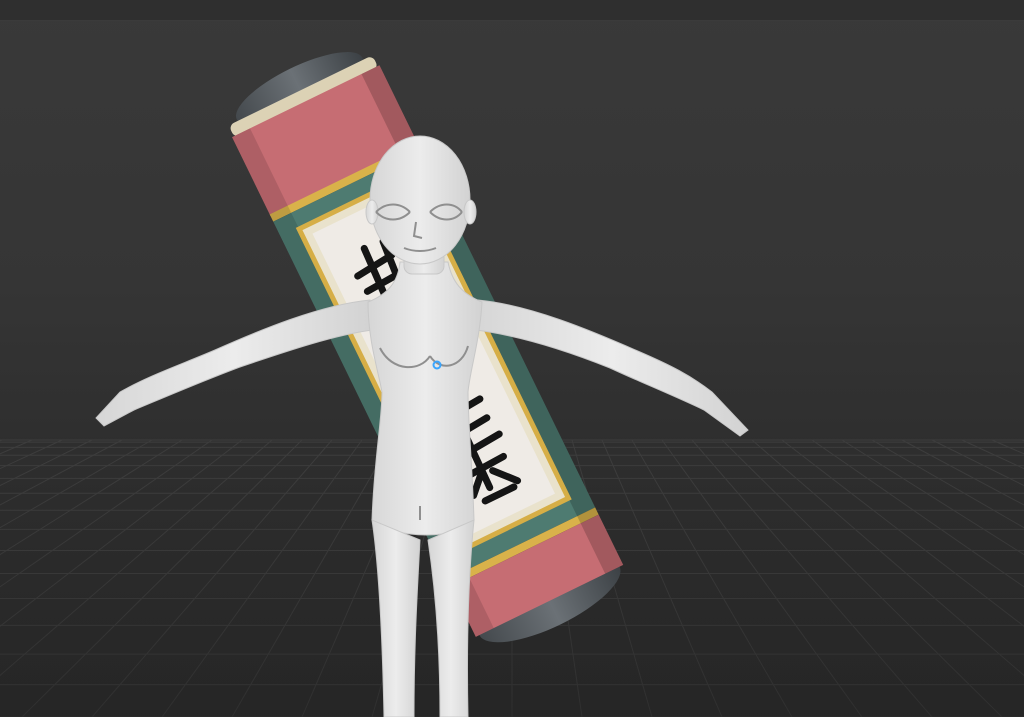 The width and height of the screenshot is (1024, 717). I want to click on character-right-ear, so click(470, 212).